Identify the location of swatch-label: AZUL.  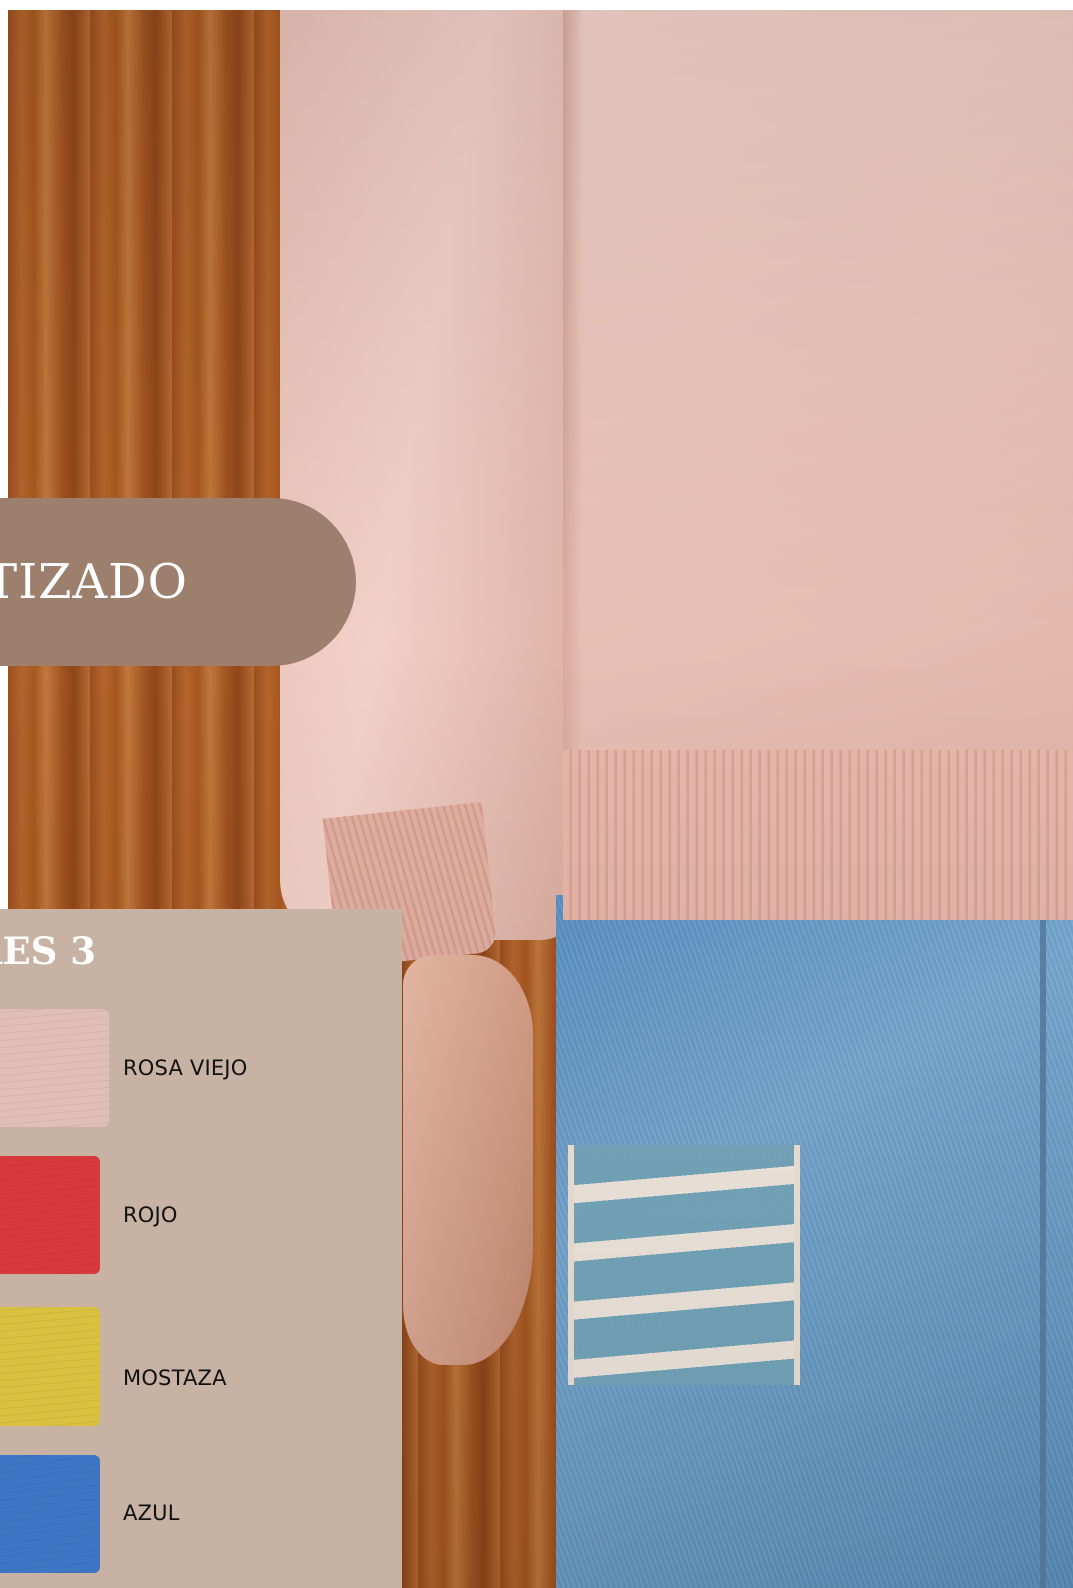
(151, 1513).